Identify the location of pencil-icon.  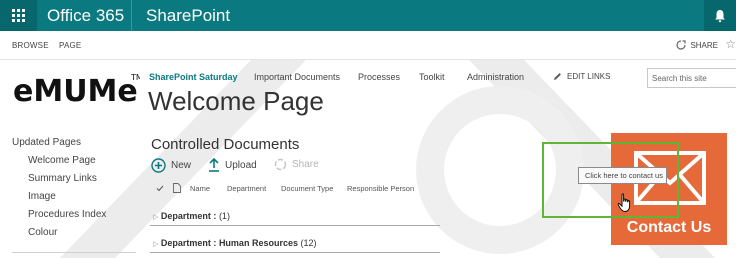
(557, 76).